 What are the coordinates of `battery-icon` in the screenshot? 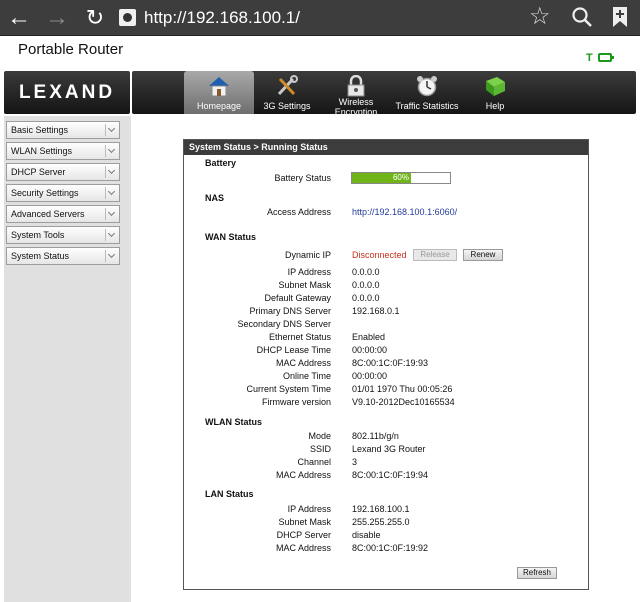 It's located at (606, 57).